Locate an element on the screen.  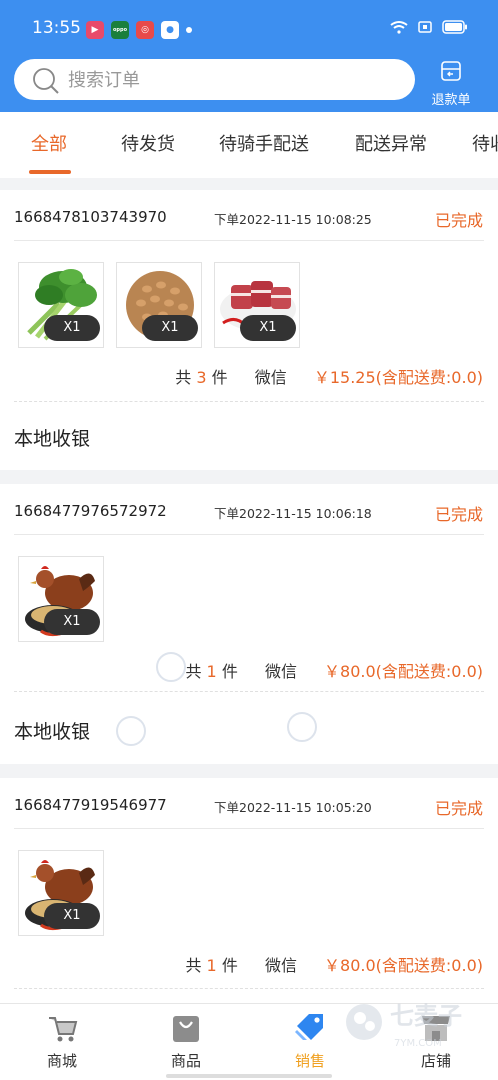
news-app-icon: ◎ is located at coordinates (145, 30).